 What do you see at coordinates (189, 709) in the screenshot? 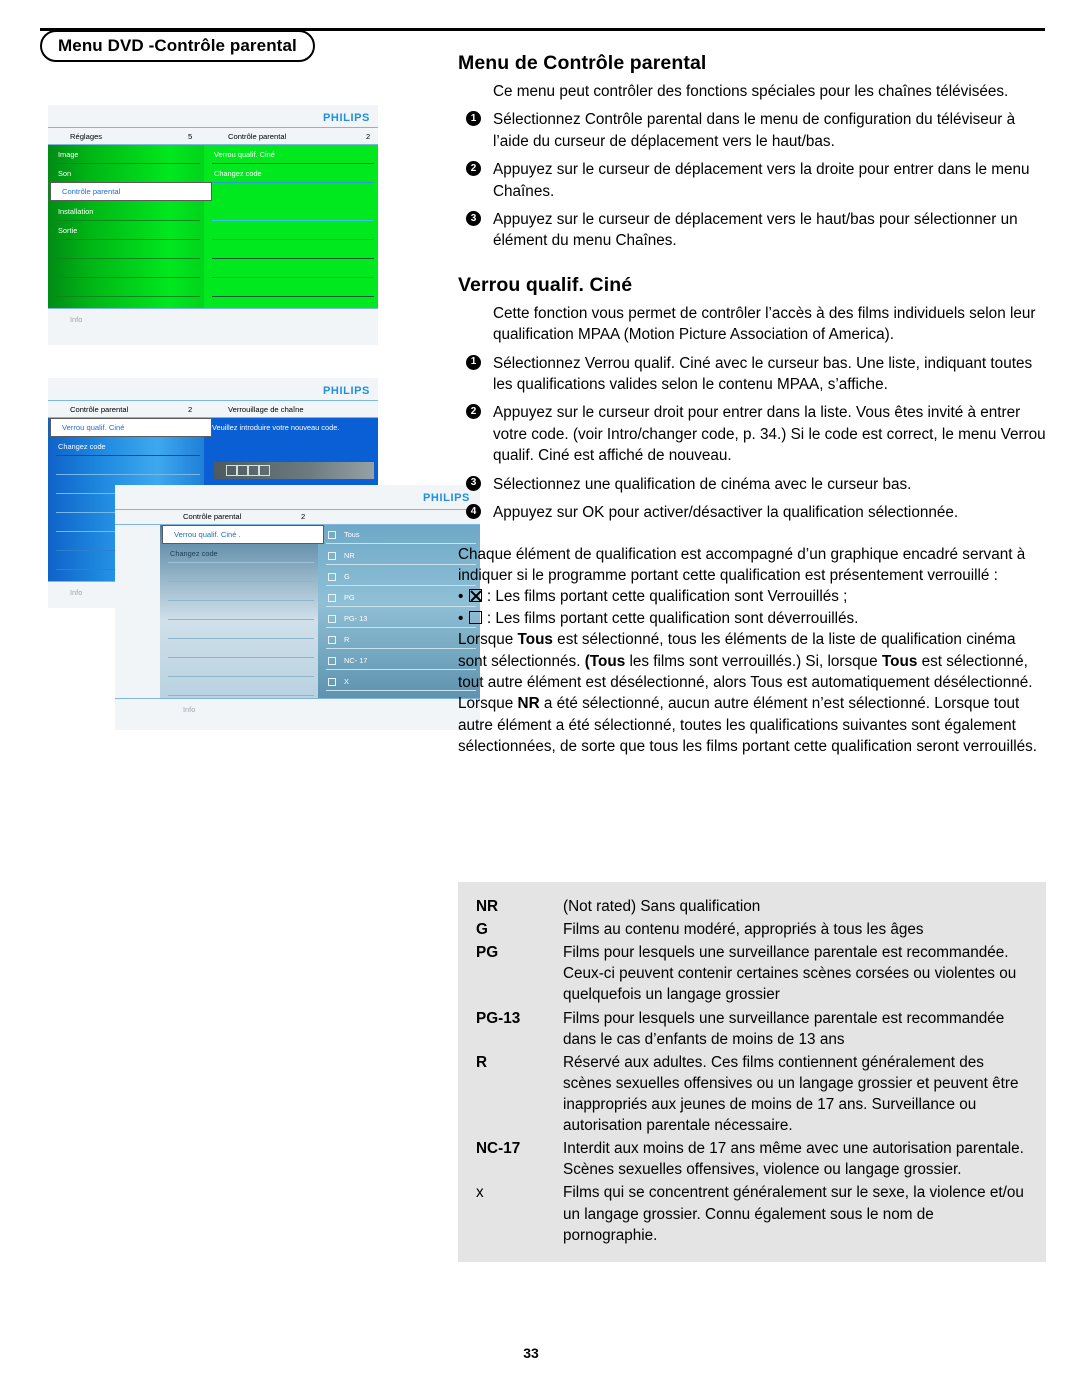
I see `osd3-info-label: Info` at bounding box center [189, 709].